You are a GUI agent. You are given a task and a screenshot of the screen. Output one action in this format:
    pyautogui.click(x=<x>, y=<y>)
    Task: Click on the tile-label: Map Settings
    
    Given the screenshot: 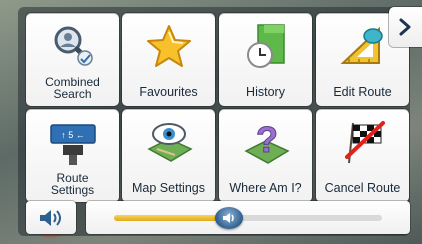 What is the action you would take?
    pyautogui.click(x=168, y=188)
    